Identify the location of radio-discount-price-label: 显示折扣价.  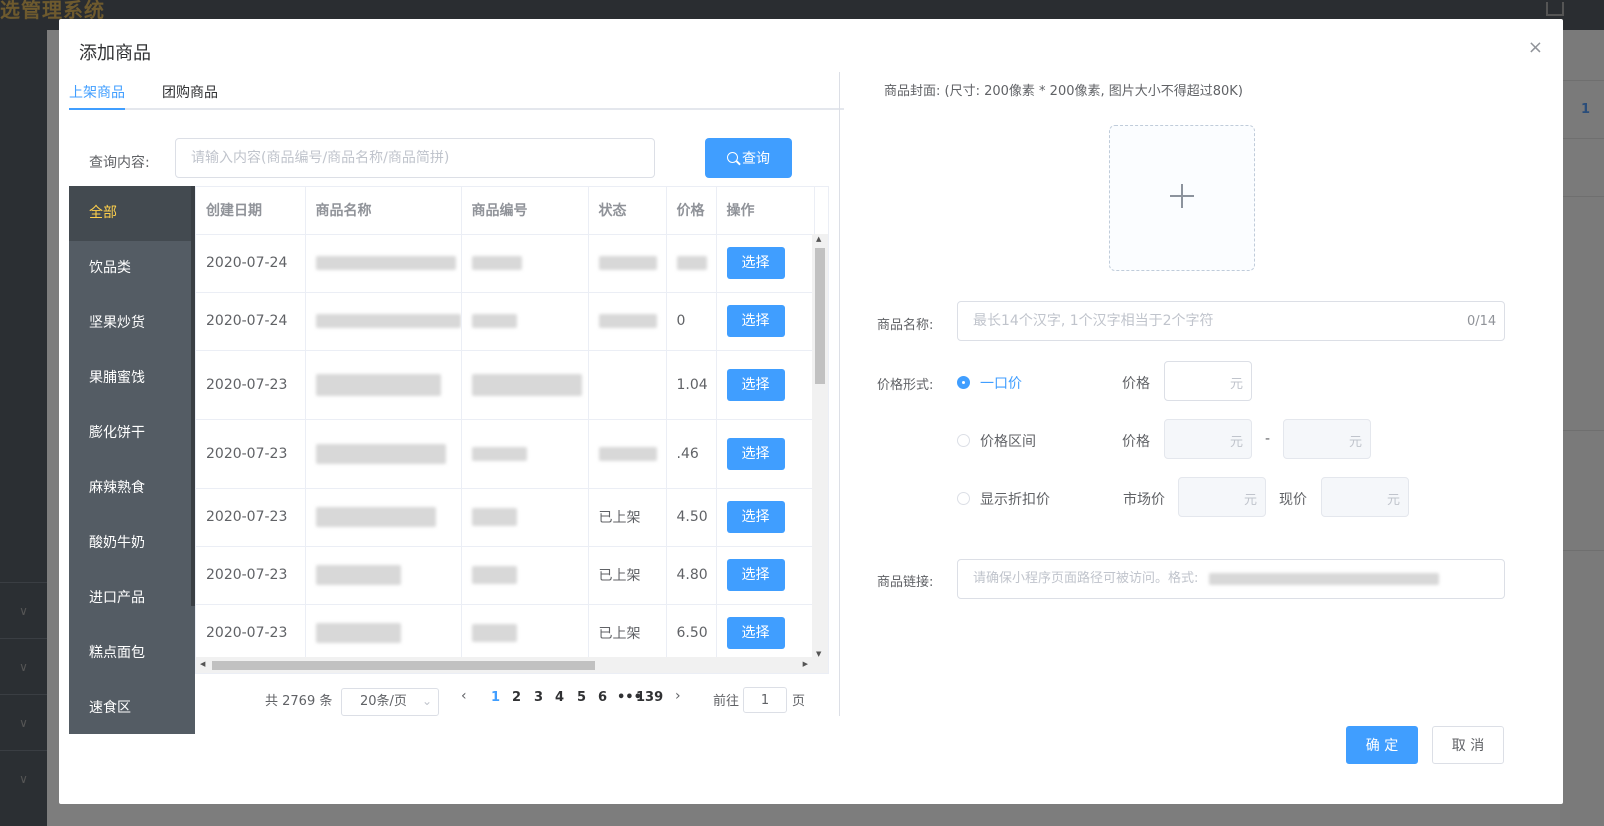
(1015, 499).